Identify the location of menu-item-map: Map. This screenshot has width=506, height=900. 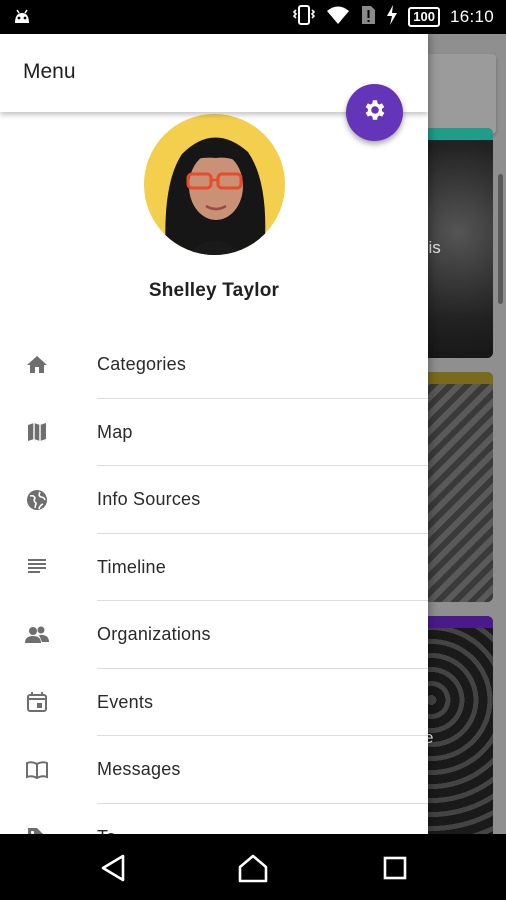
(214, 432).